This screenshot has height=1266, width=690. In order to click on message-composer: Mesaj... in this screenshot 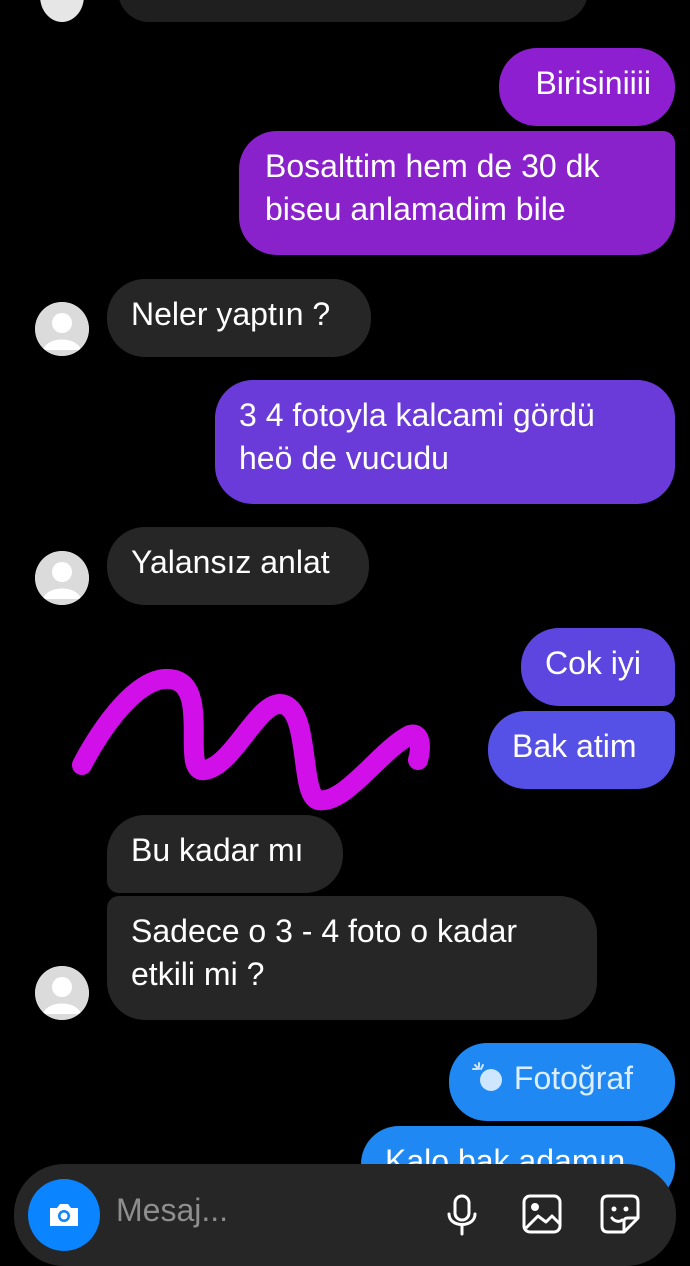, I will do `click(345, 1215)`.